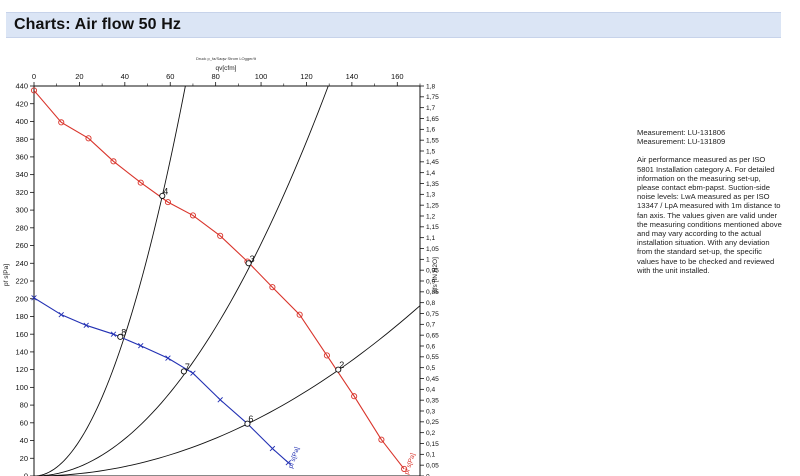 The image size is (800, 476). Describe the element at coordinates (21, 157) in the screenshot. I see `y-left-tick-label: 360` at that location.